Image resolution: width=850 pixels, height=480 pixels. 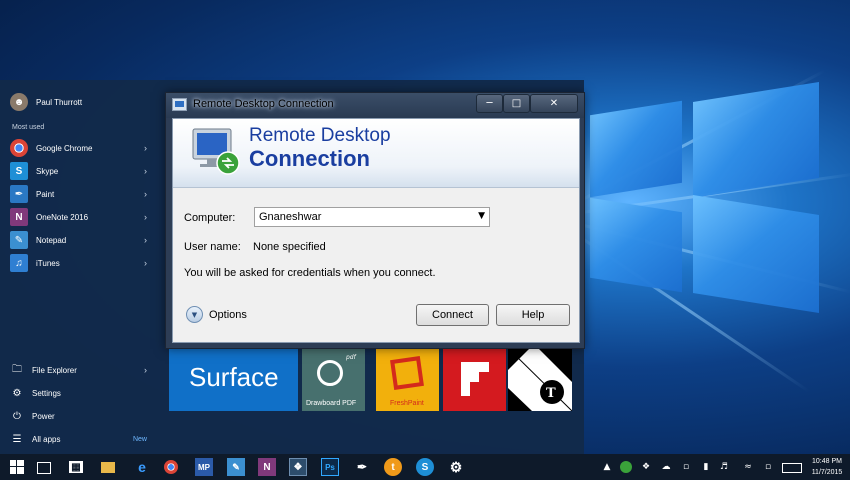 What do you see at coordinates (724, 467) in the screenshot?
I see `volume-icon: ♬` at bounding box center [724, 467].